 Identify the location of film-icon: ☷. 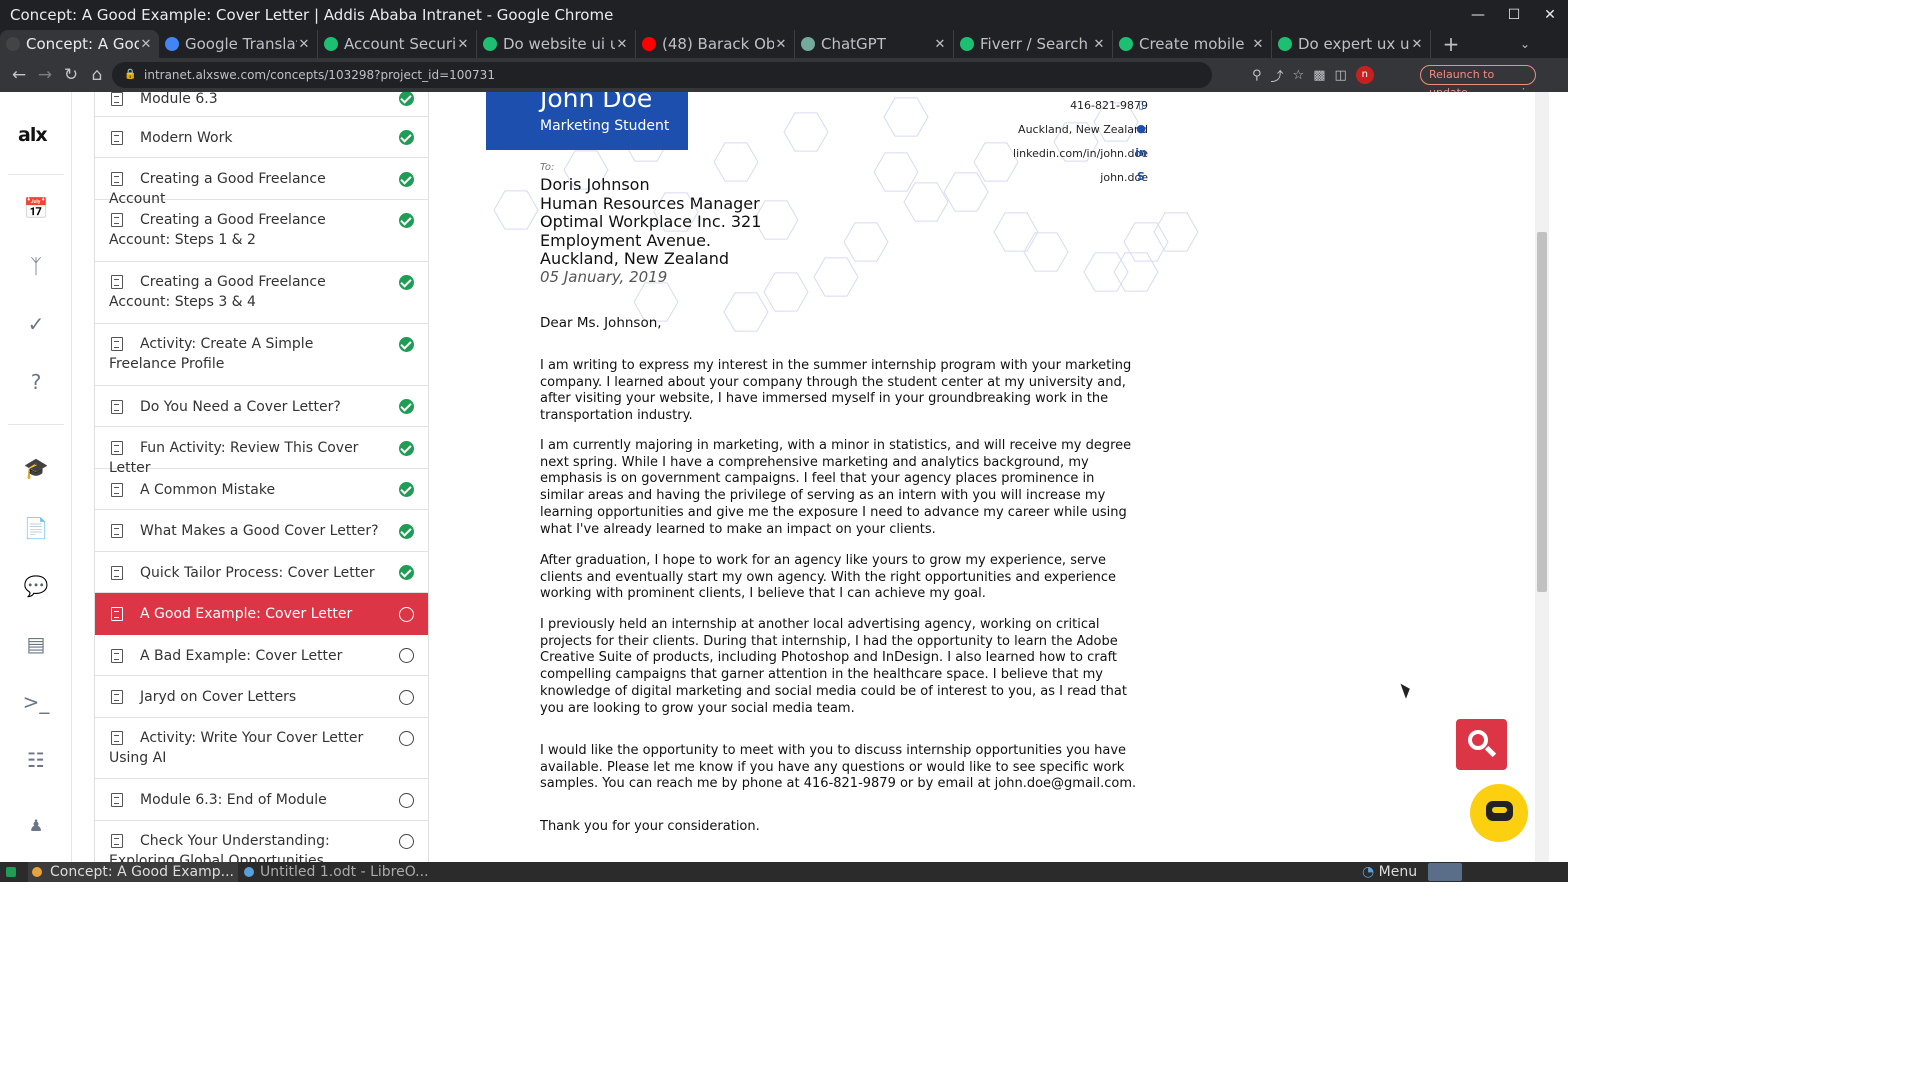
(36, 760).